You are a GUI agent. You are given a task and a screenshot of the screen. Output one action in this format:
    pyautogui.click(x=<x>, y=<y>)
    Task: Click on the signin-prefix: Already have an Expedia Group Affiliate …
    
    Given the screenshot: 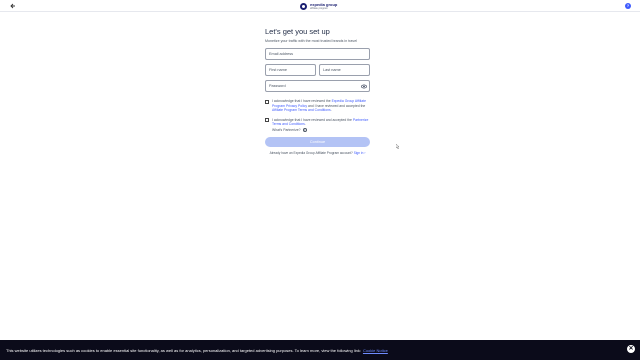 What is the action you would take?
    pyautogui.click(x=311, y=152)
    